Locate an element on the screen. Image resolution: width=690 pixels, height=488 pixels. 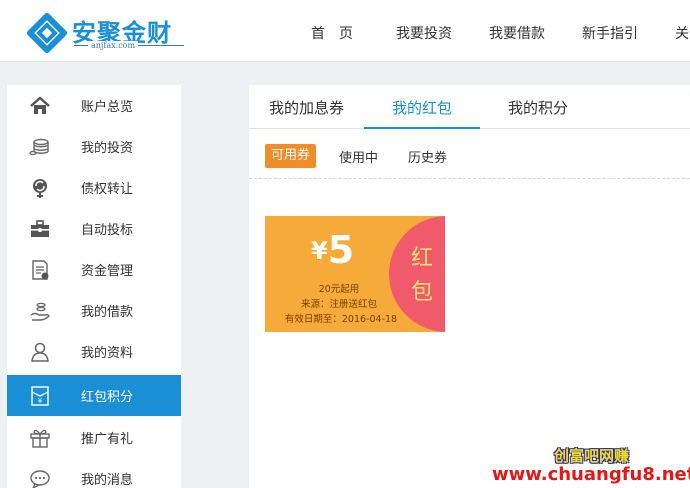
sidebar-item-messages: 我的消息 is located at coordinates (94, 473).